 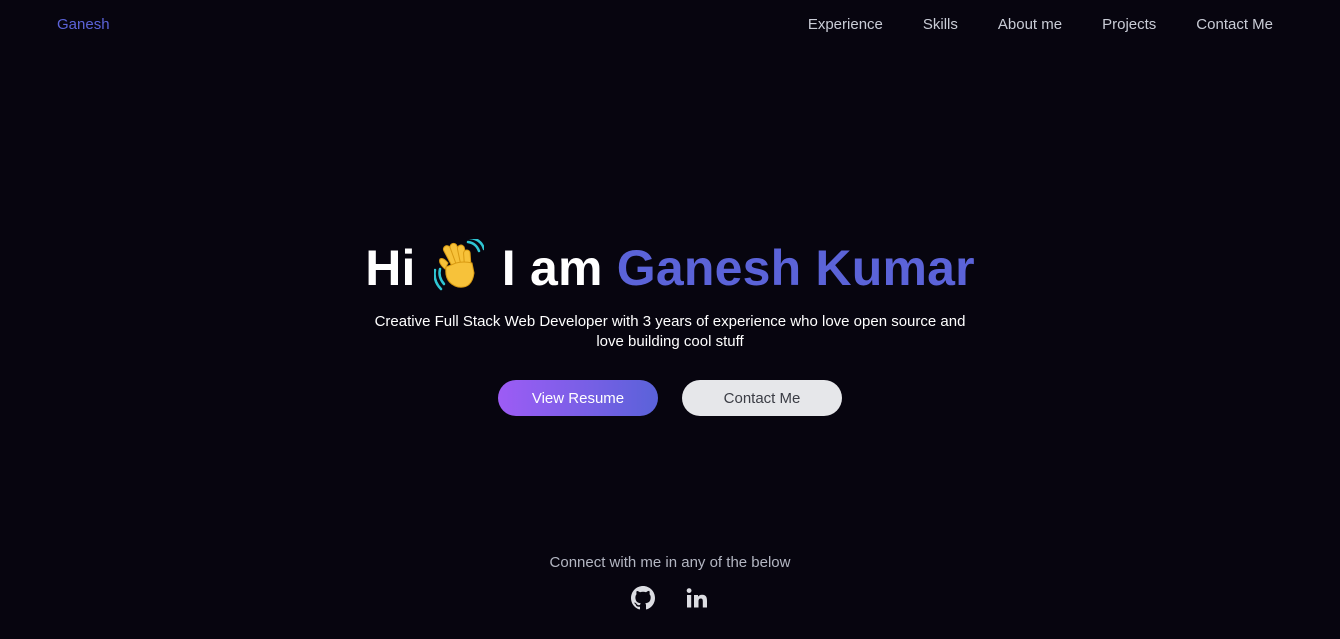 I want to click on social-links, so click(x=670, y=598).